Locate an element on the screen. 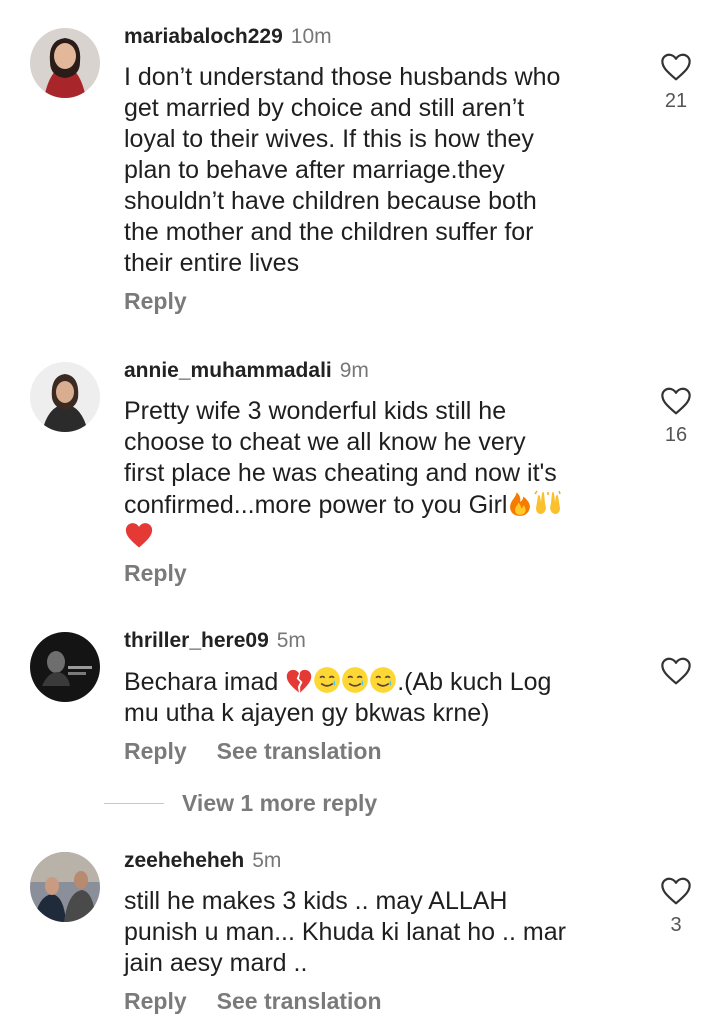 This screenshot has width=728, height=1024. like-button: 3 is located at coordinates (676, 906).